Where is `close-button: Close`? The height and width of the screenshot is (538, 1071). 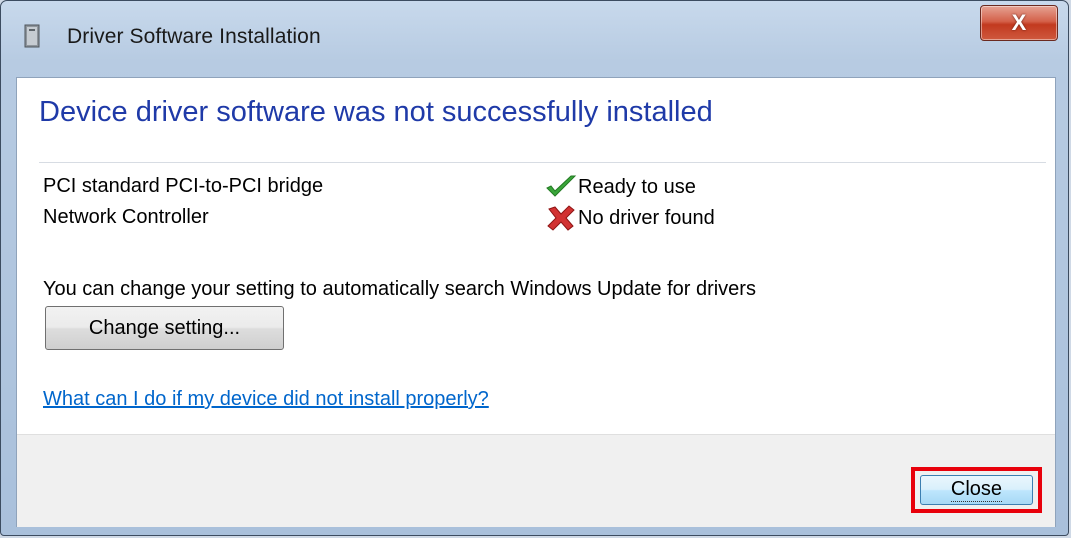
close-button: Close is located at coordinates (976, 490).